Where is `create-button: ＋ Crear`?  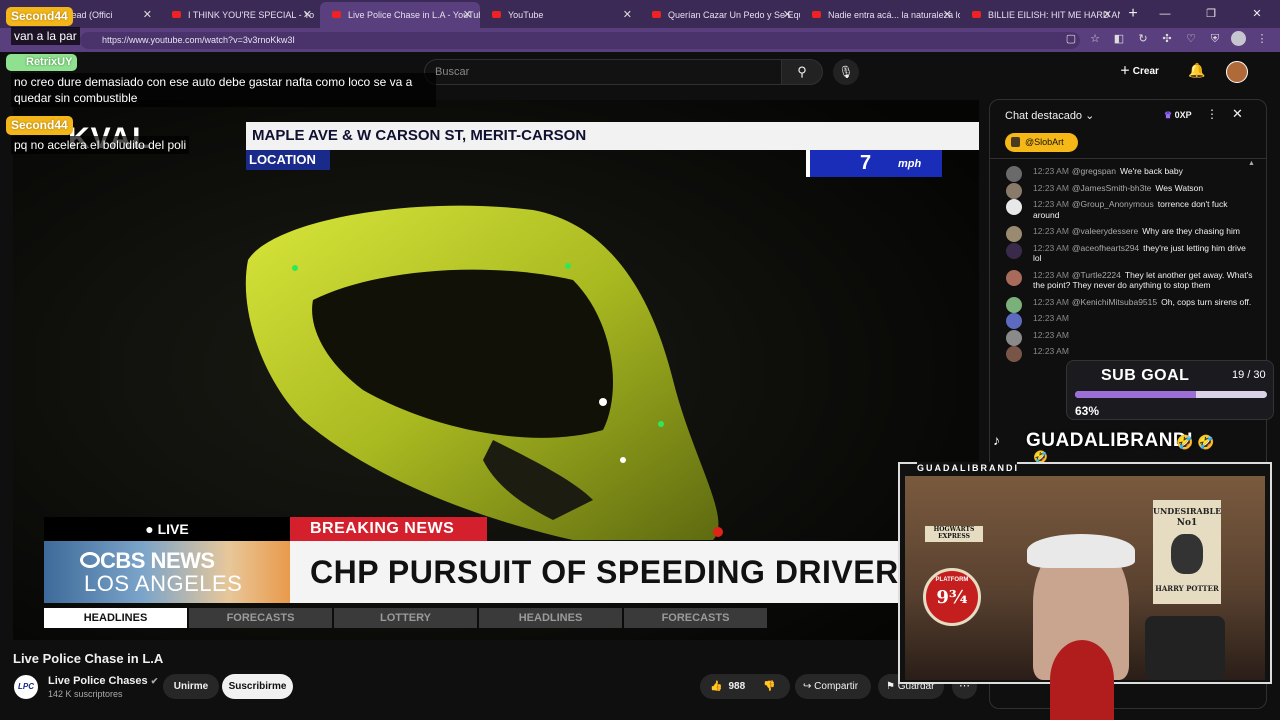 create-button: ＋ Crear is located at coordinates (1139, 69).